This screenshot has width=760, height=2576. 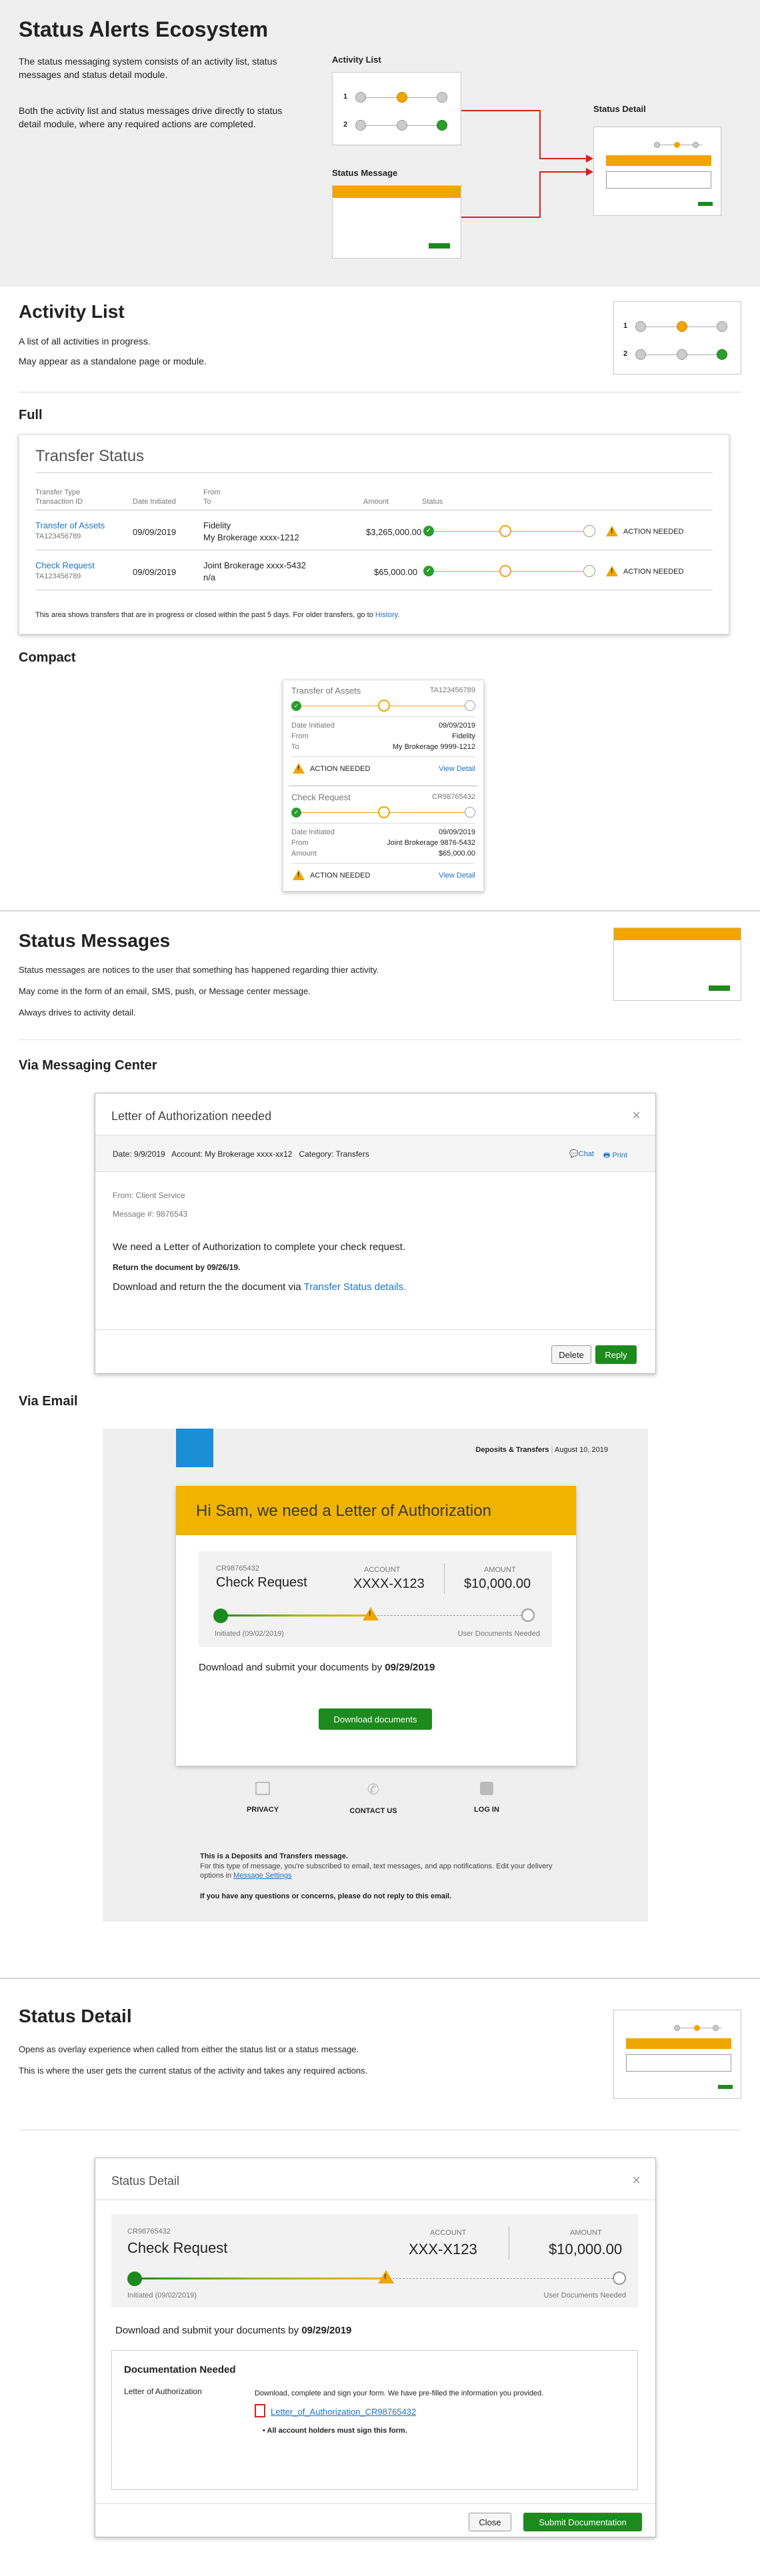 I want to click on submit-documentation-button: Submit Documentation, so click(x=582, y=2522).